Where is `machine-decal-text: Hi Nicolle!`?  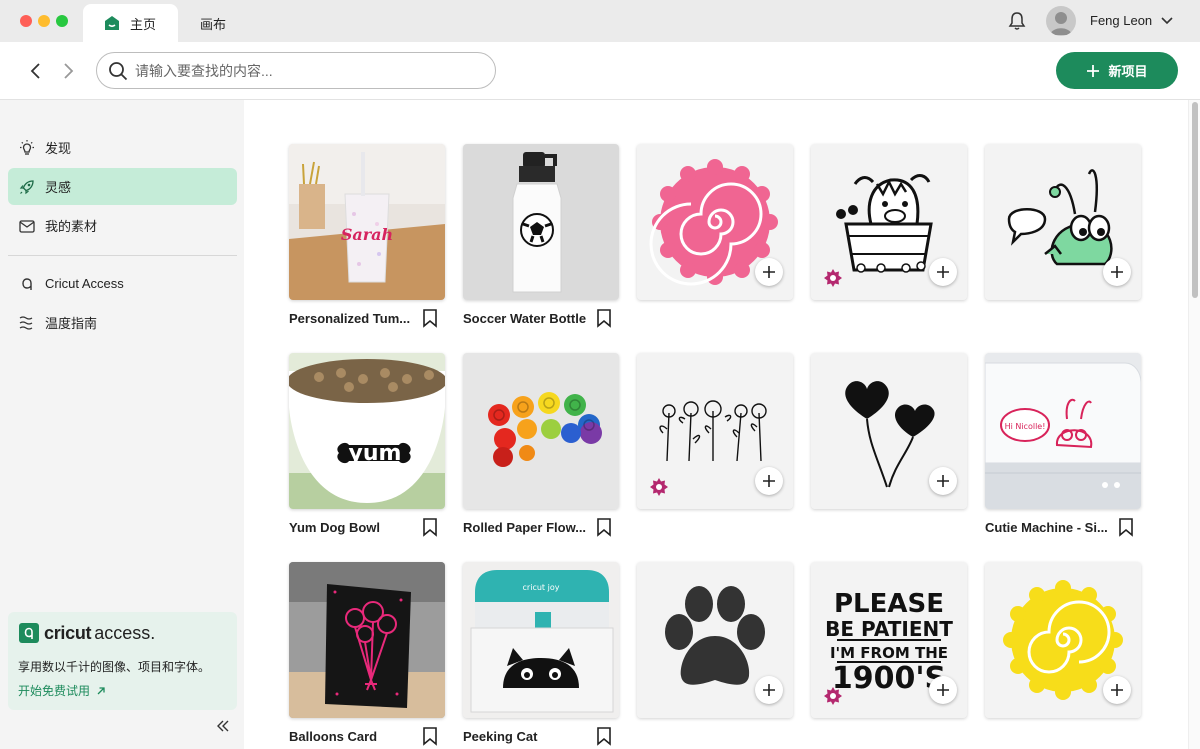
machine-decal-text: Hi Nicolle! is located at coordinates (1025, 426).